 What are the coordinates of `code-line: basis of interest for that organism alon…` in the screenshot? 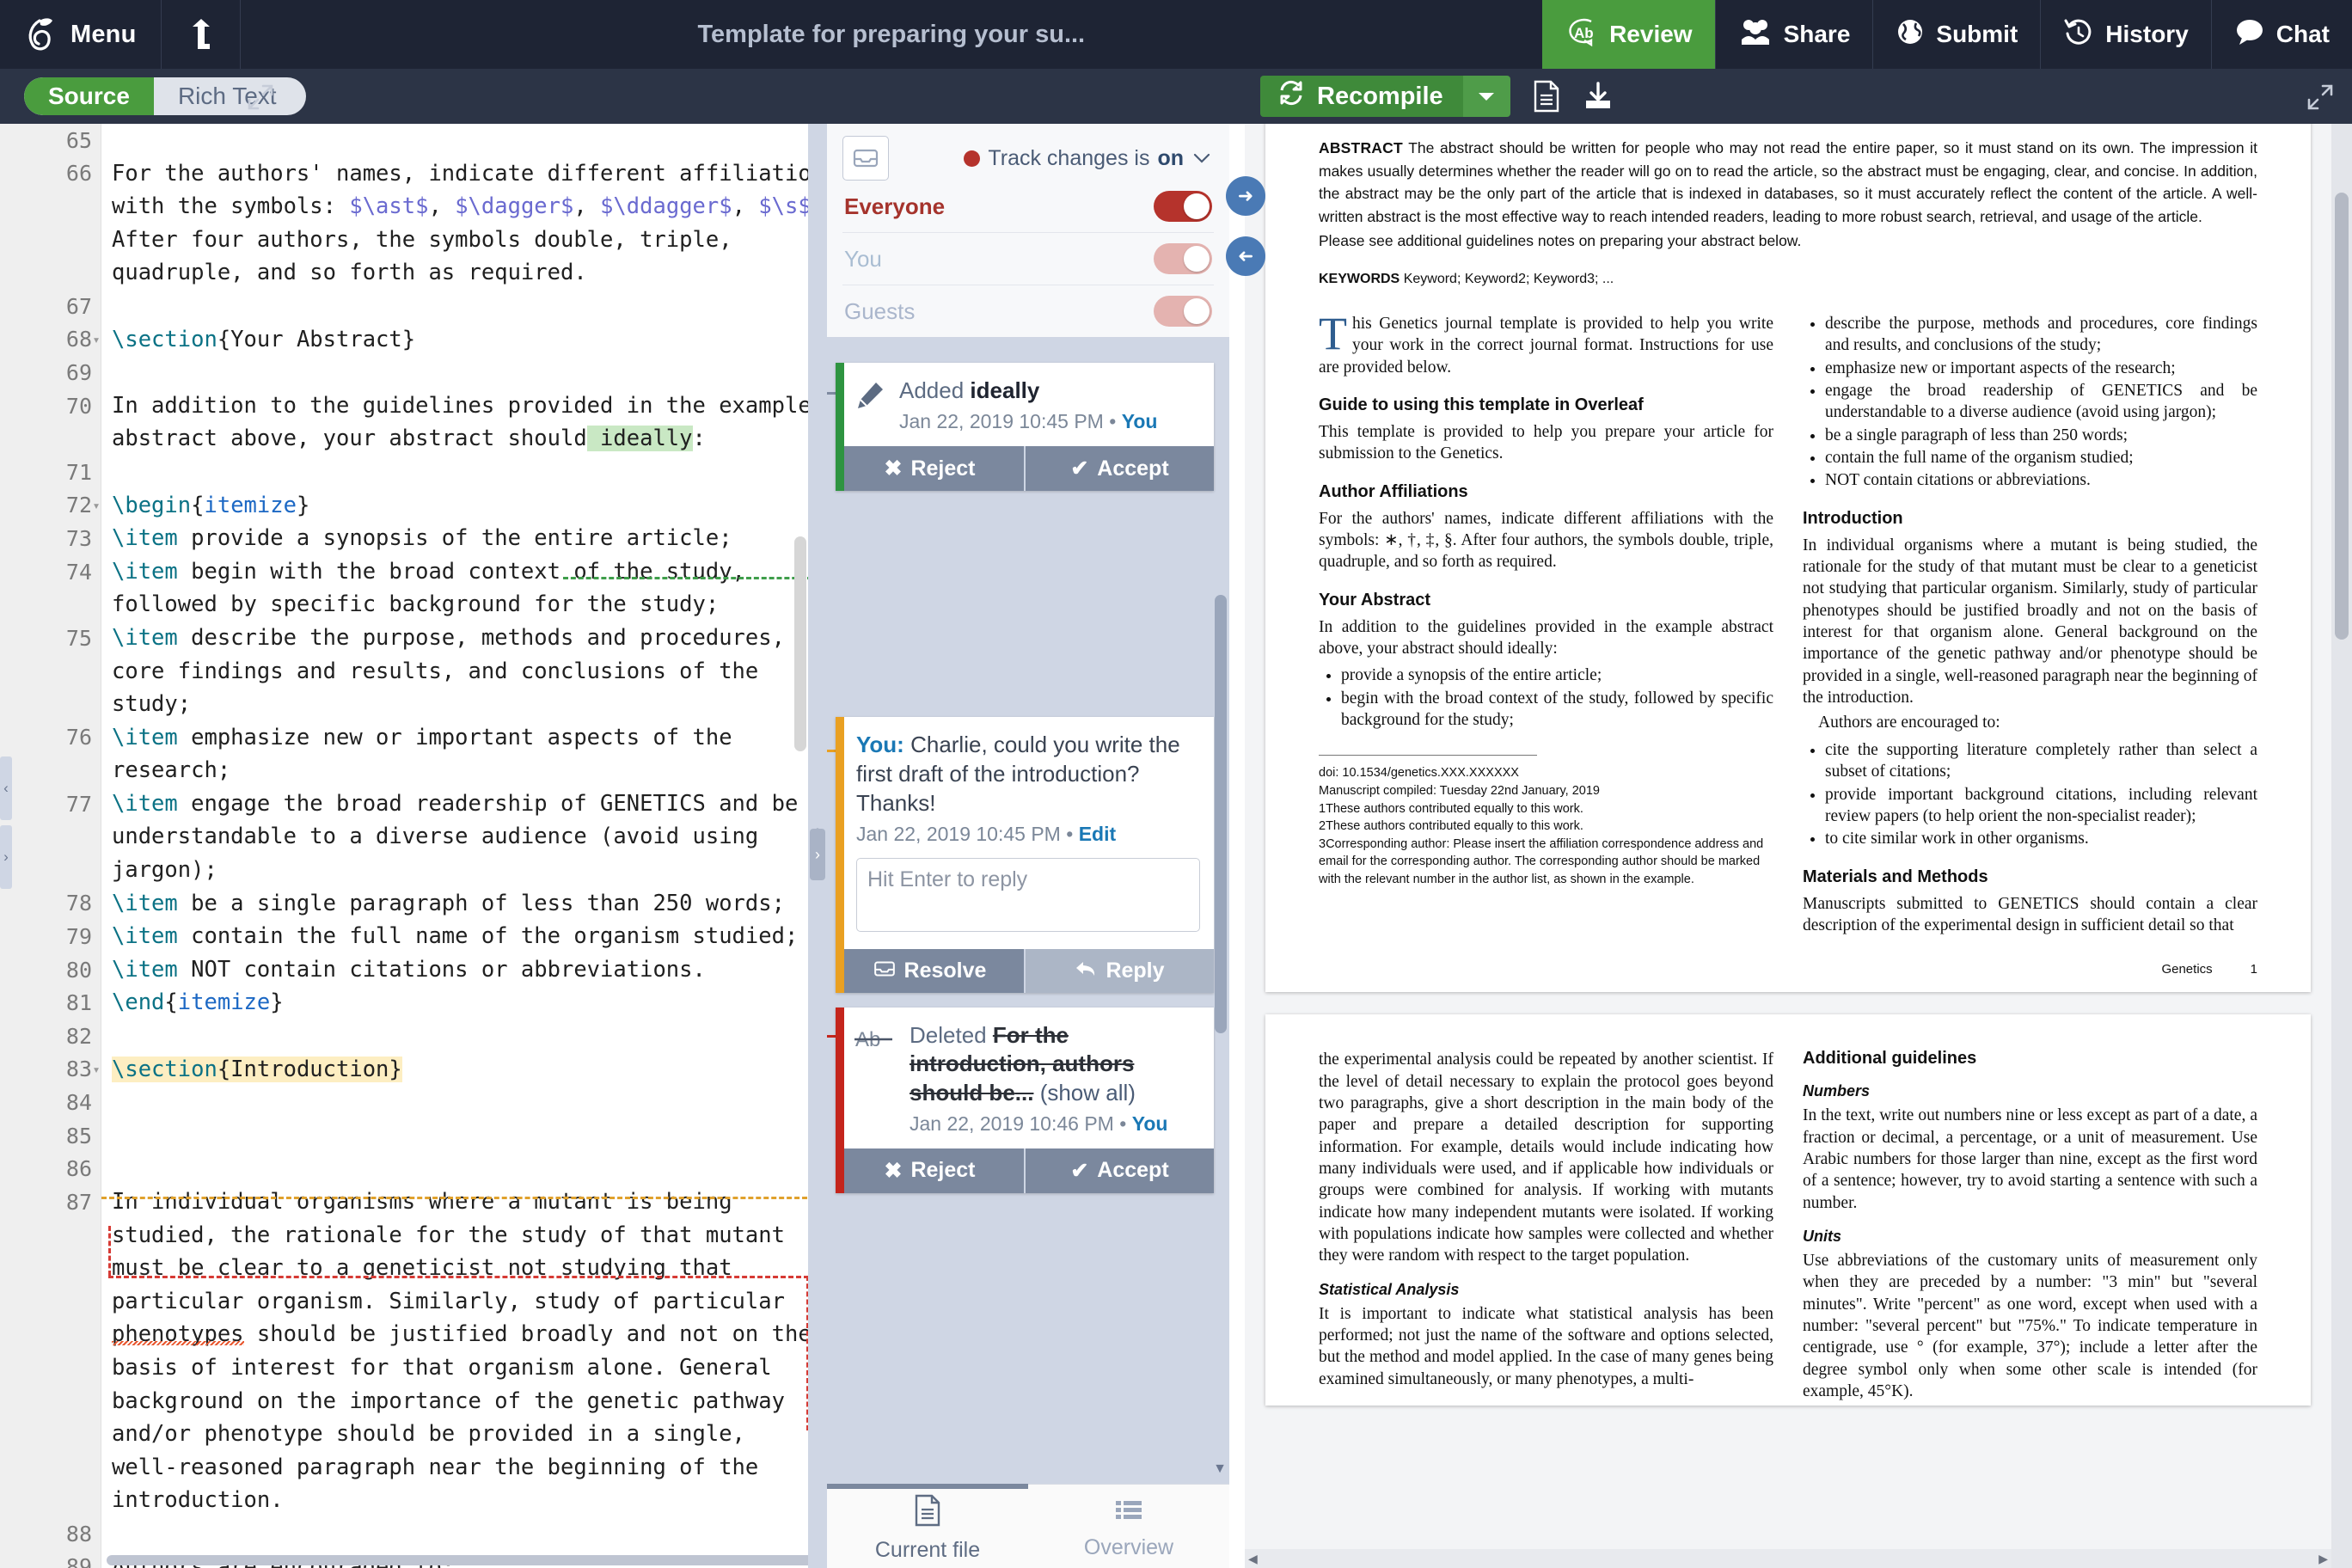 It's located at (460, 1368).